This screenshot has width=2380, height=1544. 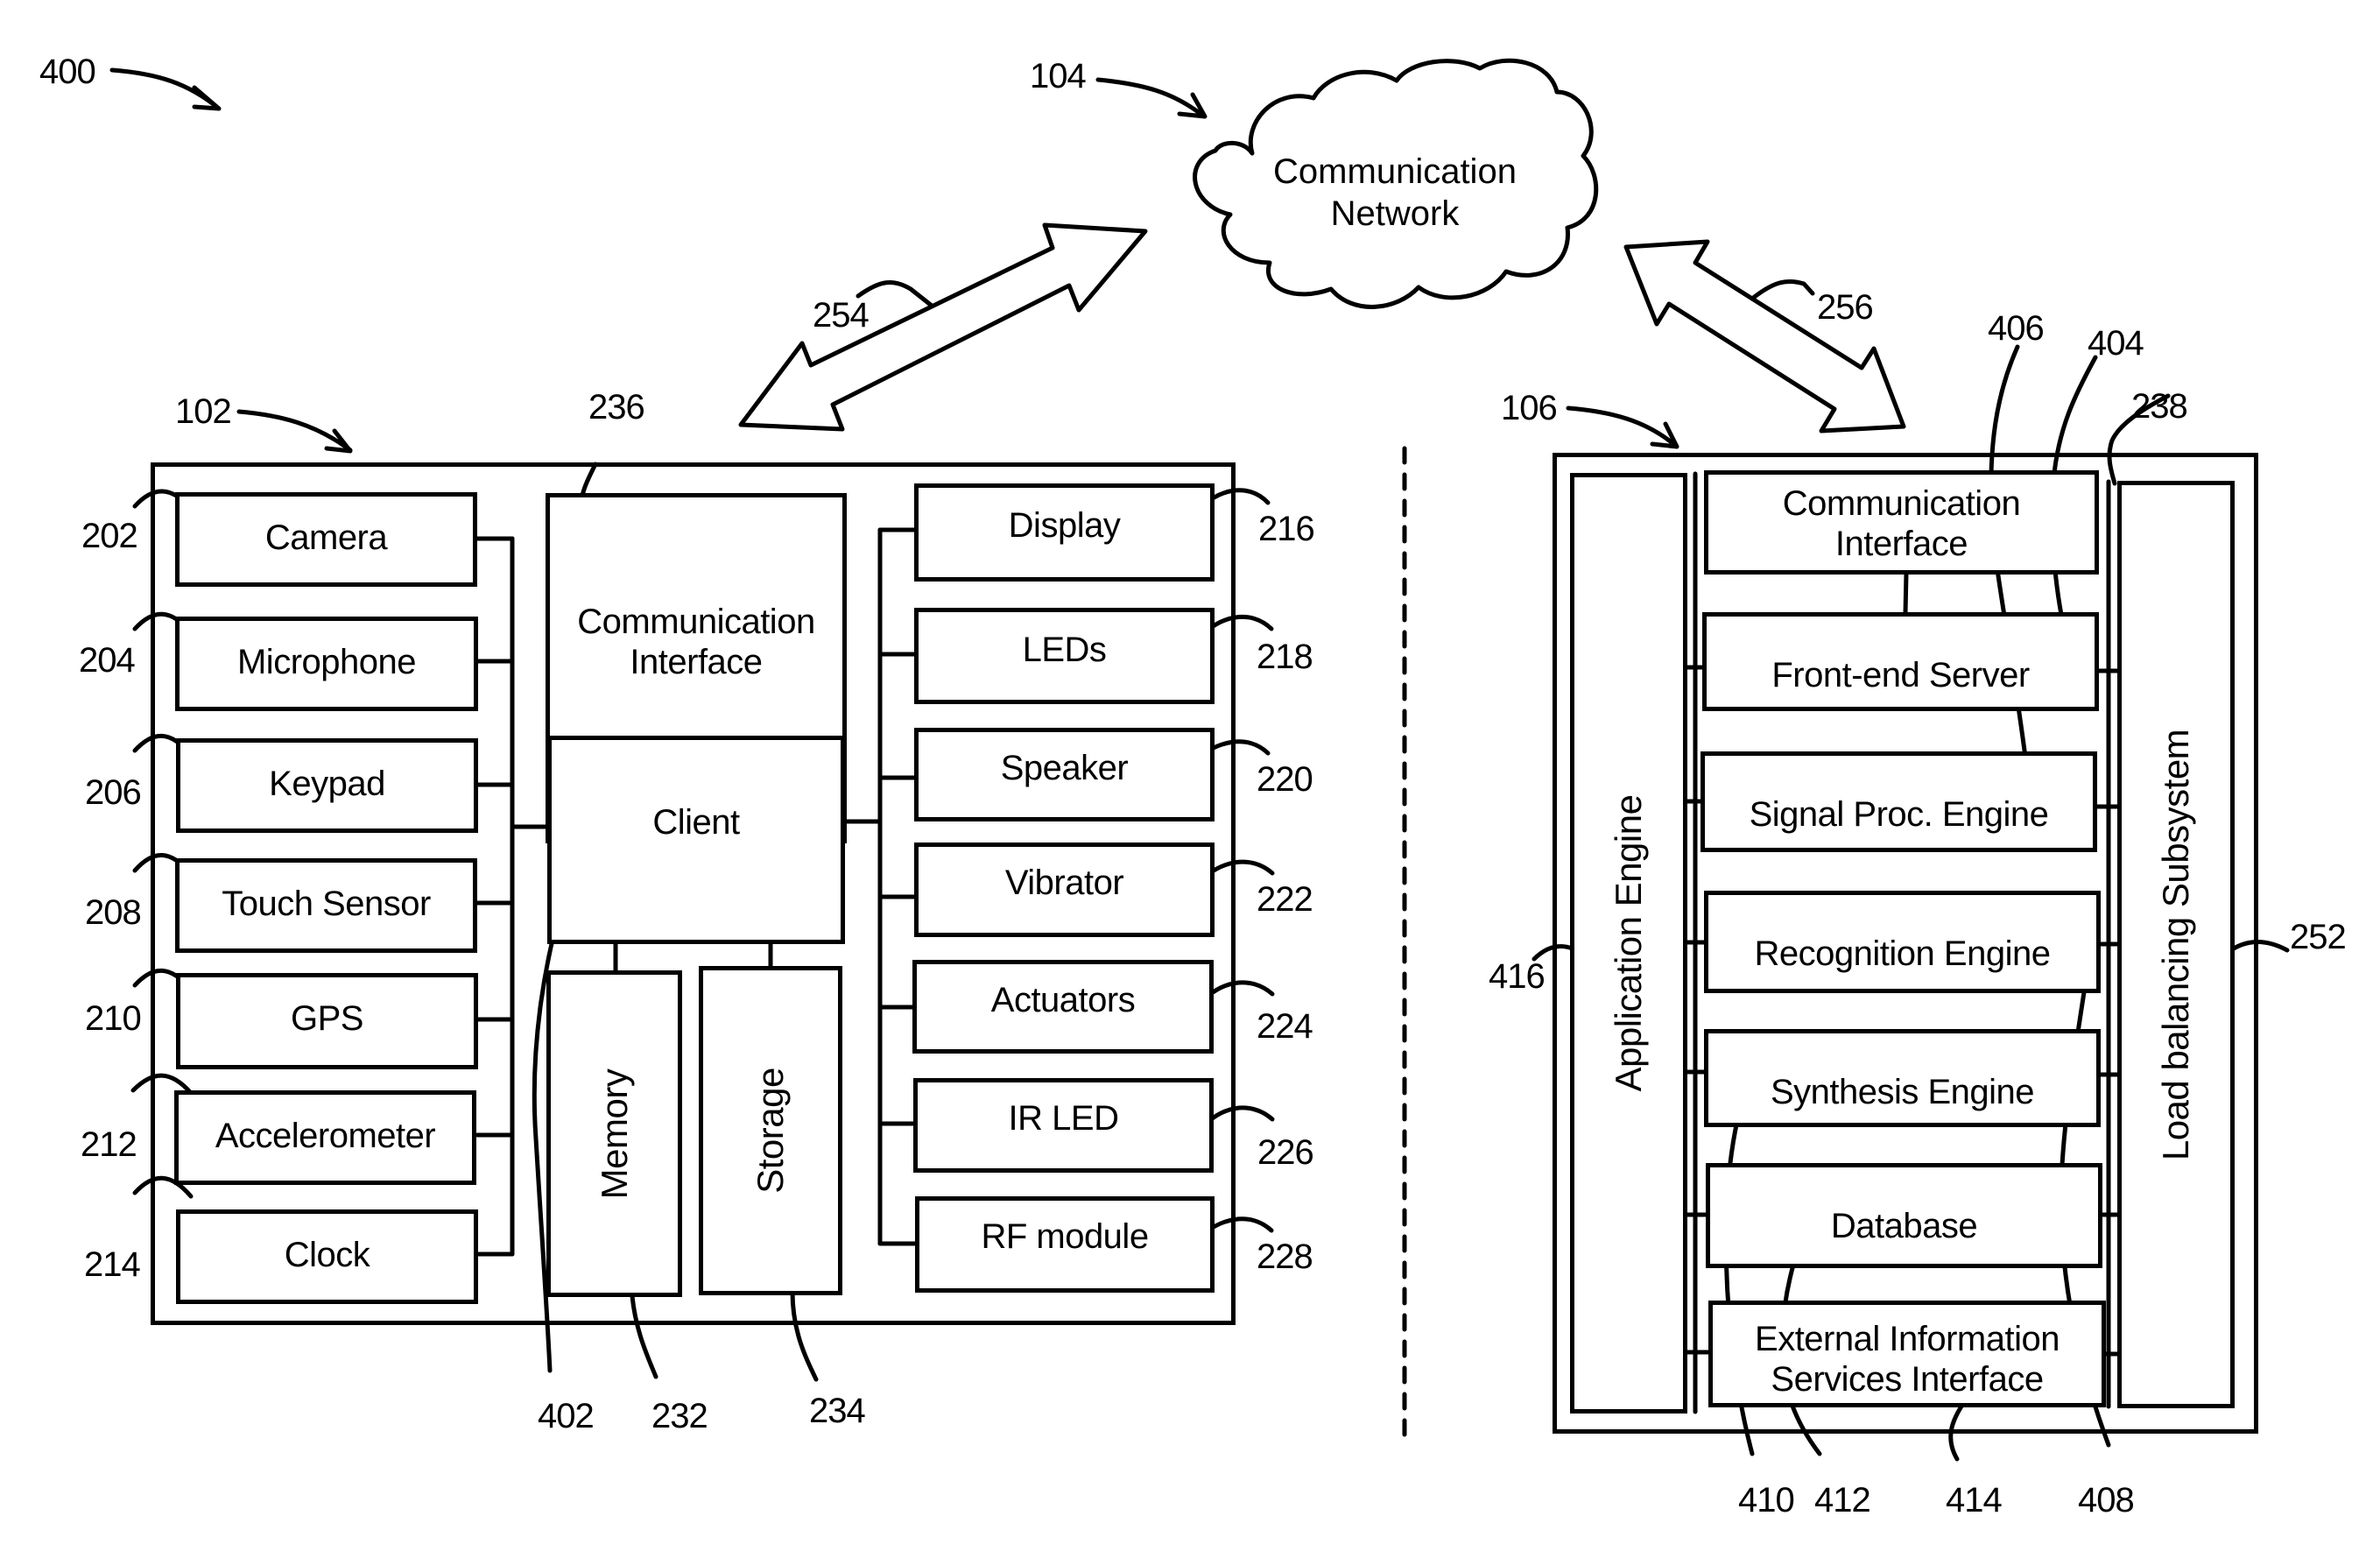 I want to click on load-balancing-subsystem: Load balancing Subsystem, so click(x=2176, y=945).